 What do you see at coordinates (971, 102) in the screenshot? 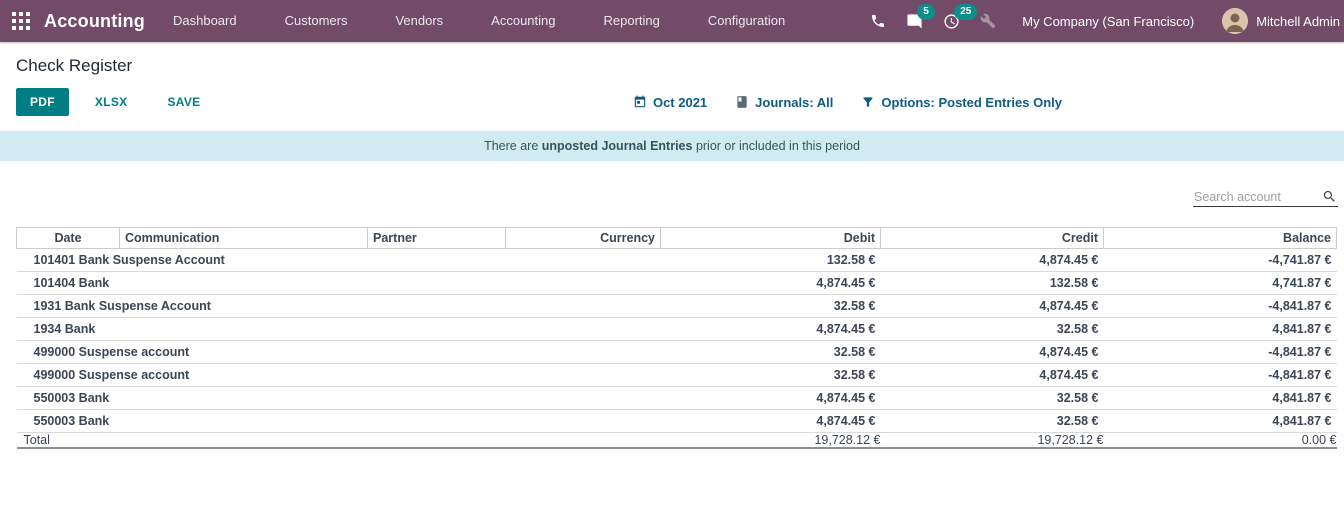
I see `options-filter-label: Options: Posted Entries Only` at bounding box center [971, 102].